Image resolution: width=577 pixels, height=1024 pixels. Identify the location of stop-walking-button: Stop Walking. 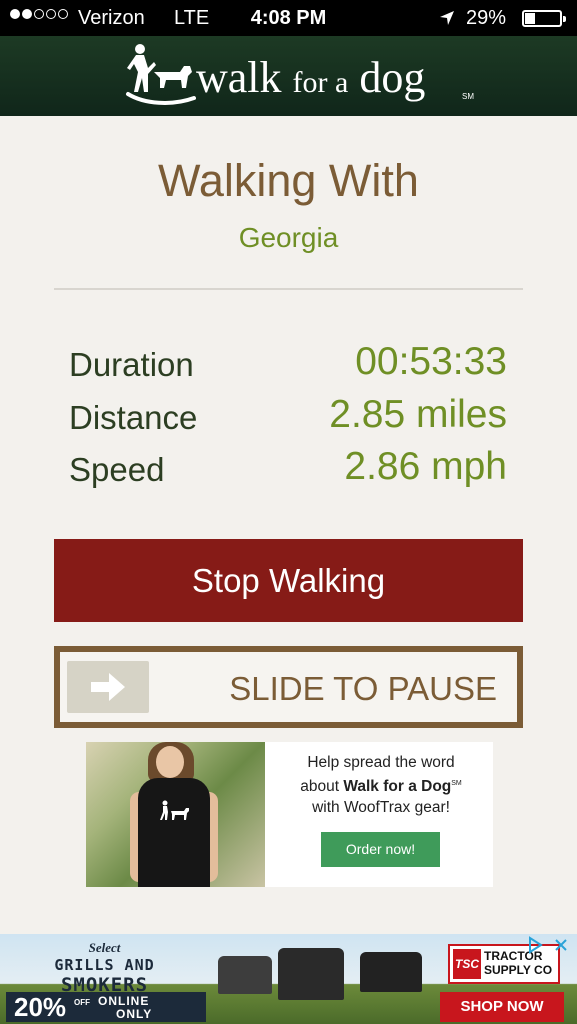
(288, 580).